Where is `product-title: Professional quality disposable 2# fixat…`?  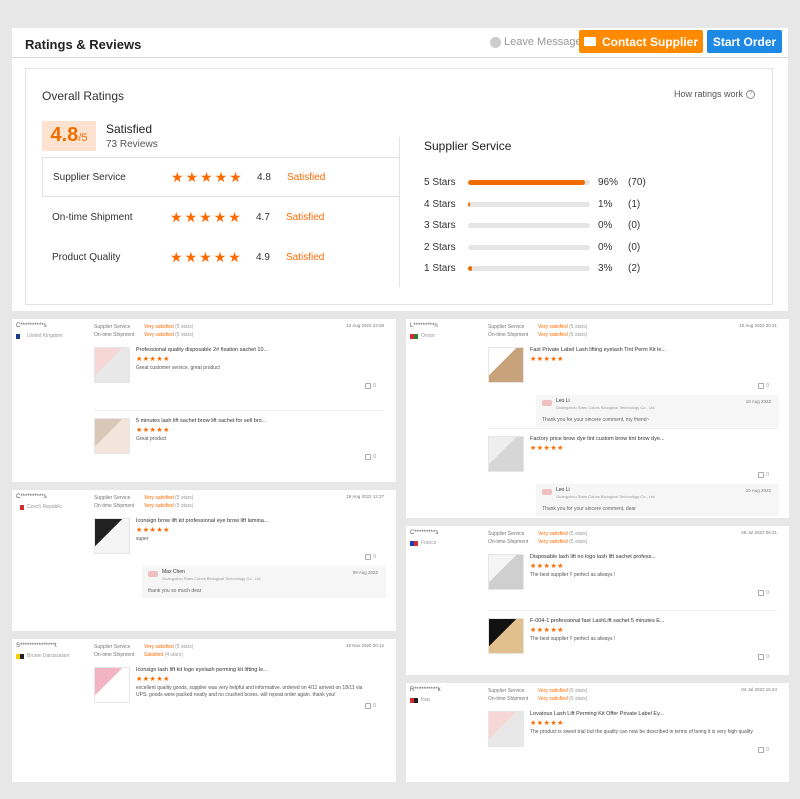
product-title: Professional quality disposable 2# fixat… is located at coordinates (202, 350).